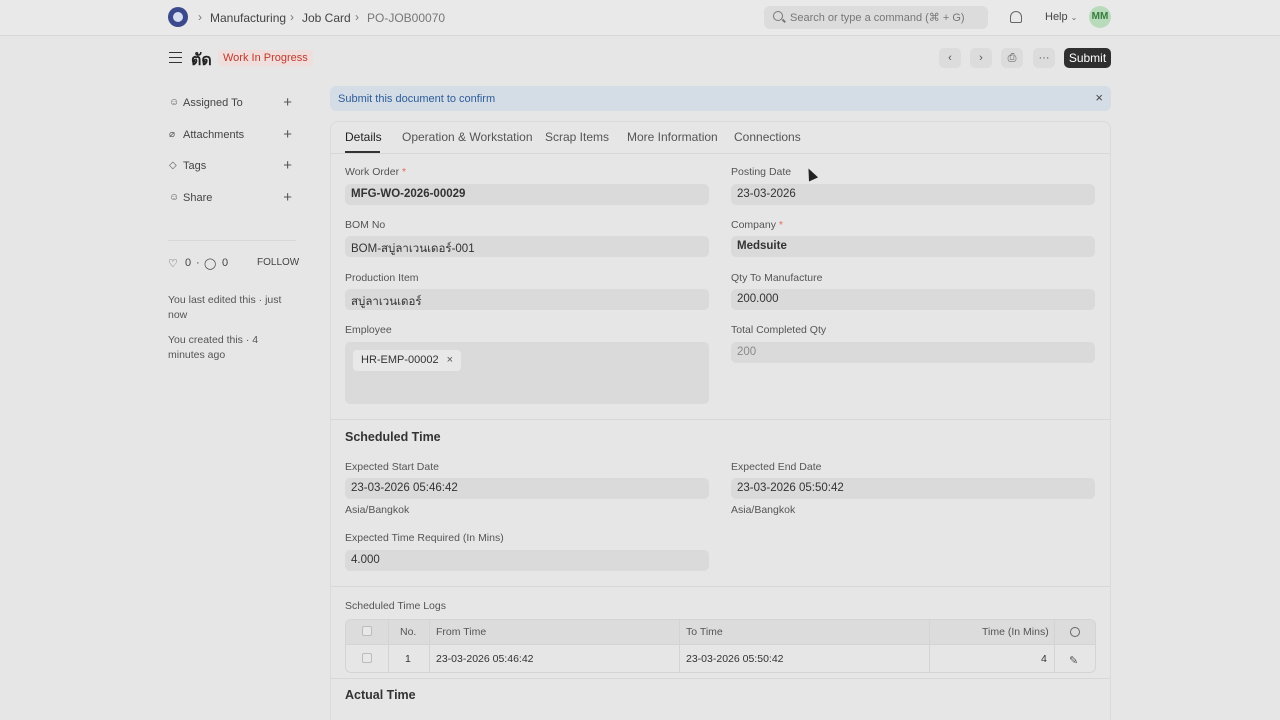 The height and width of the screenshot is (720, 1280). I want to click on tab-more-information: More Information, so click(672, 137).